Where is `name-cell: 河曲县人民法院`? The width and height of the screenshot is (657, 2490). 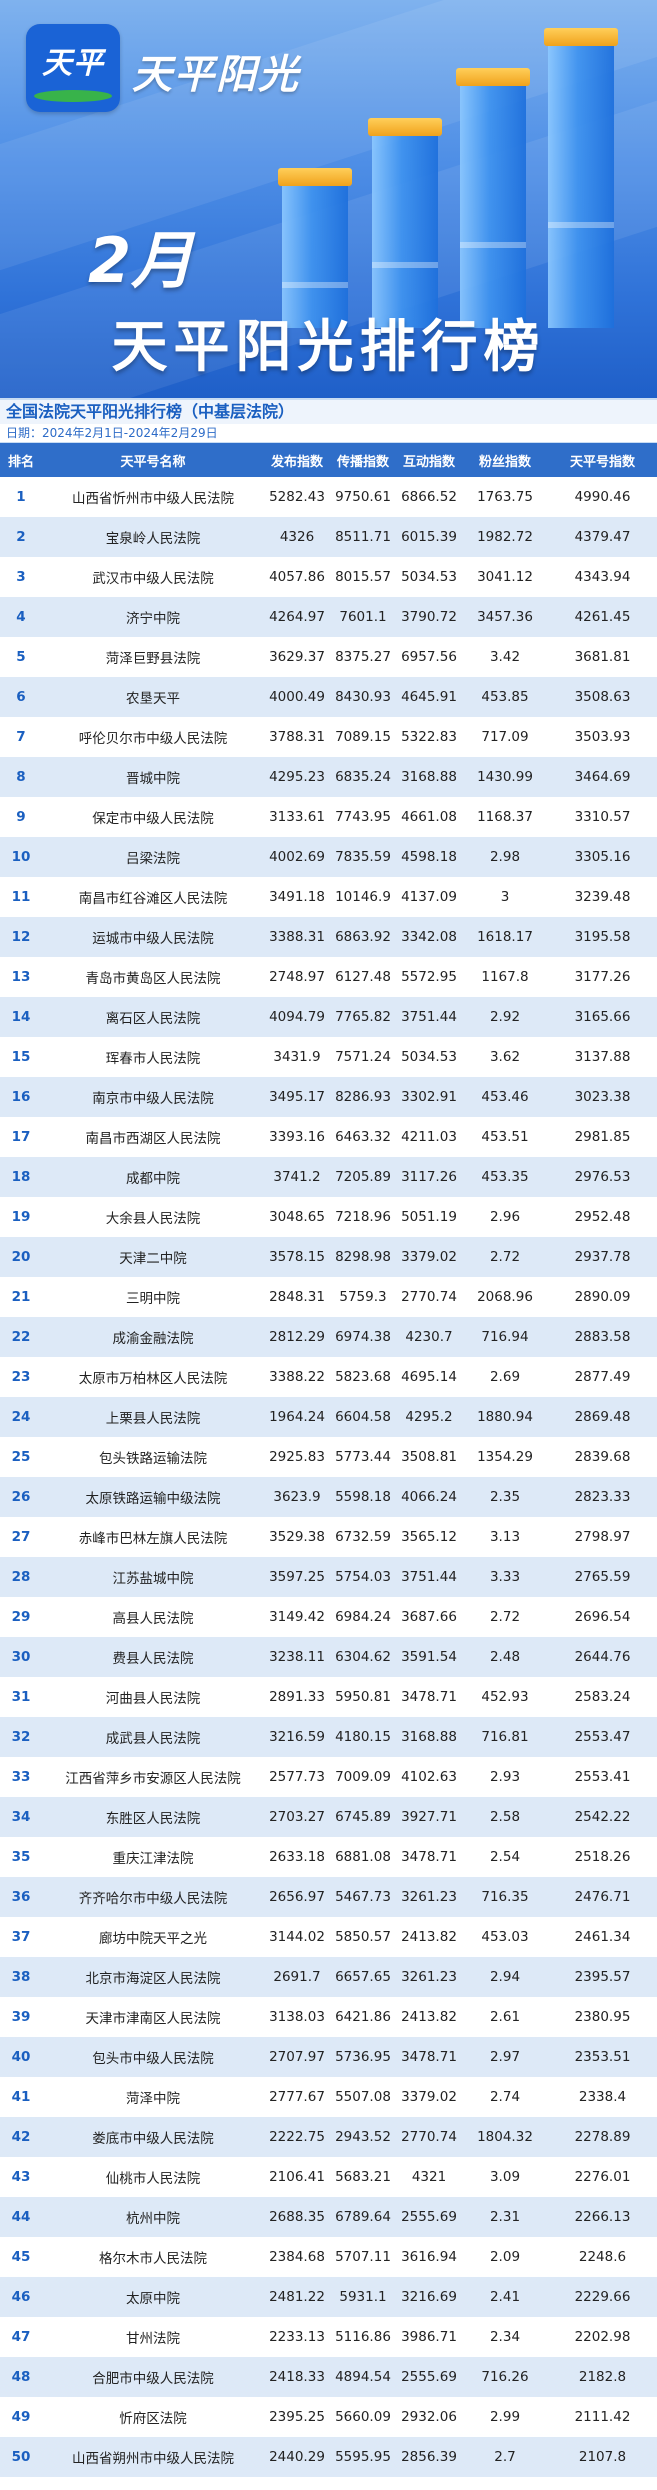 name-cell: 河曲县人民法院 is located at coordinates (153, 1697).